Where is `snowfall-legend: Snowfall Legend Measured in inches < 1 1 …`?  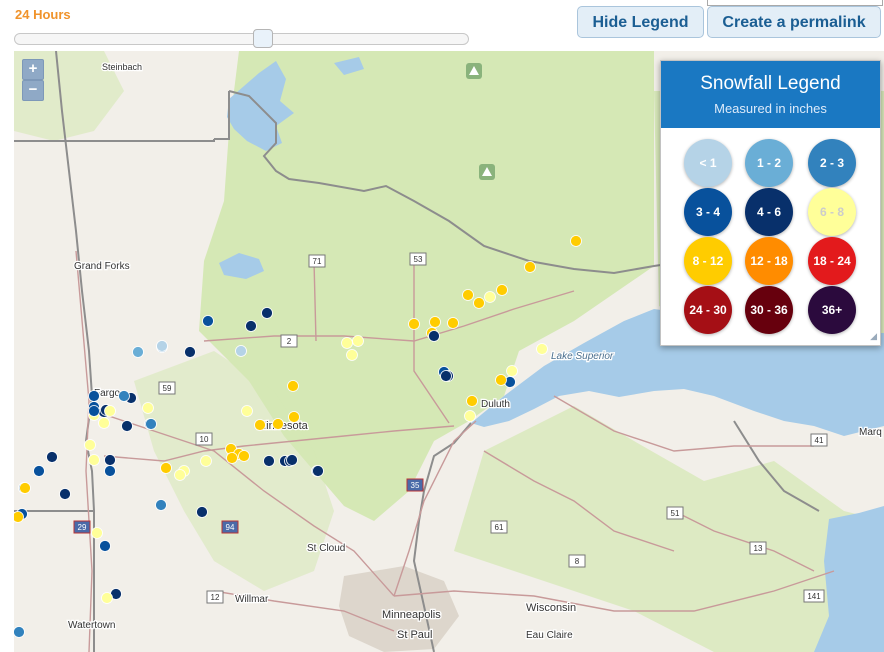
snowfall-legend: Snowfall Legend Measured in inches < 1 1 … is located at coordinates (770, 203).